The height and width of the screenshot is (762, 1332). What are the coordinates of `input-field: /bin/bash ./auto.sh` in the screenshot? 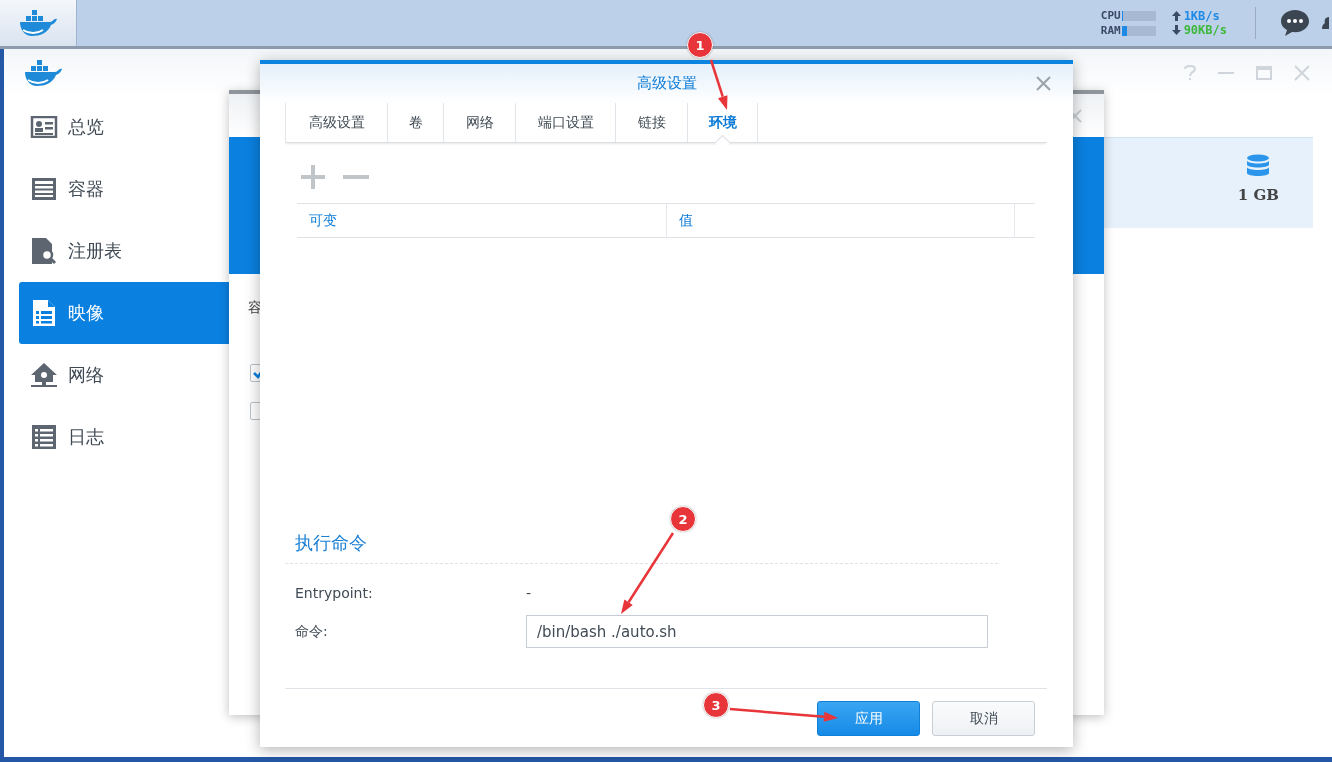 It's located at (757, 631).